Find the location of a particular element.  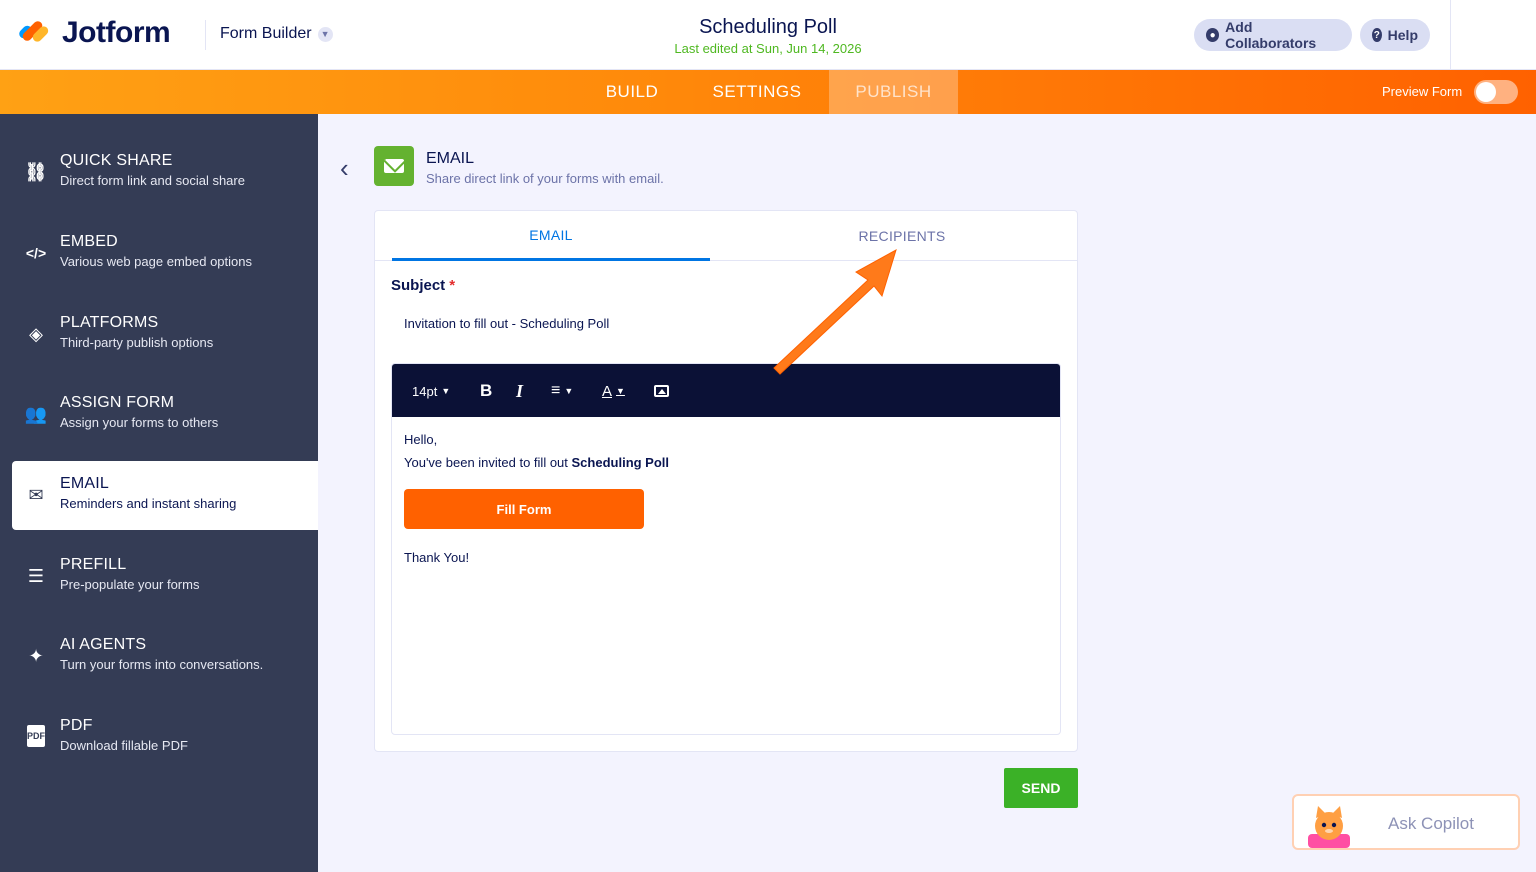

ask-copilot-button: Ask Copilot is located at coordinates (1406, 822).